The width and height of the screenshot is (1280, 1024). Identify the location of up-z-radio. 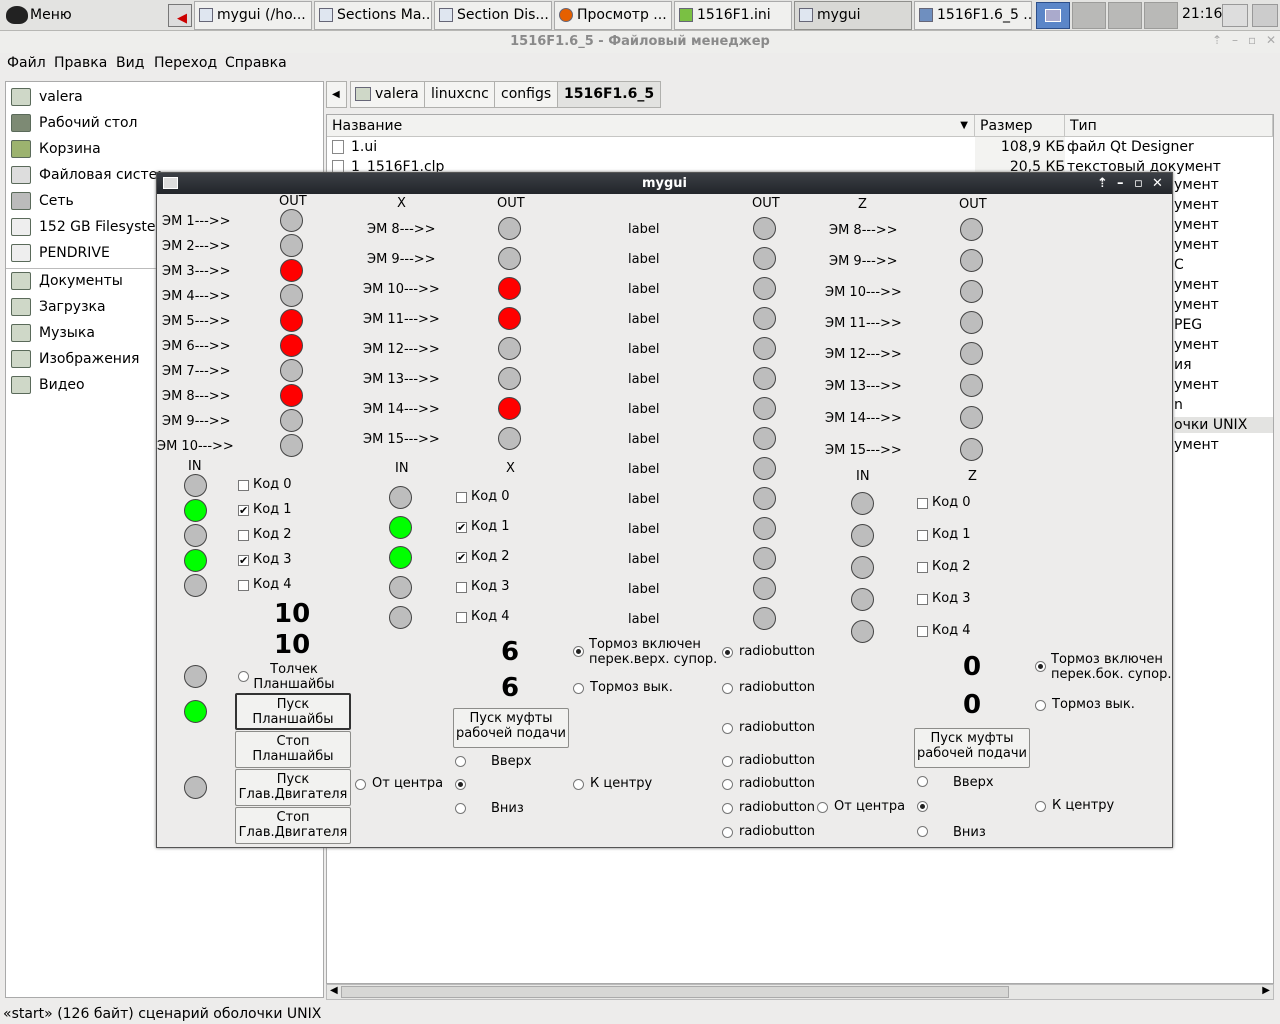
(922, 781).